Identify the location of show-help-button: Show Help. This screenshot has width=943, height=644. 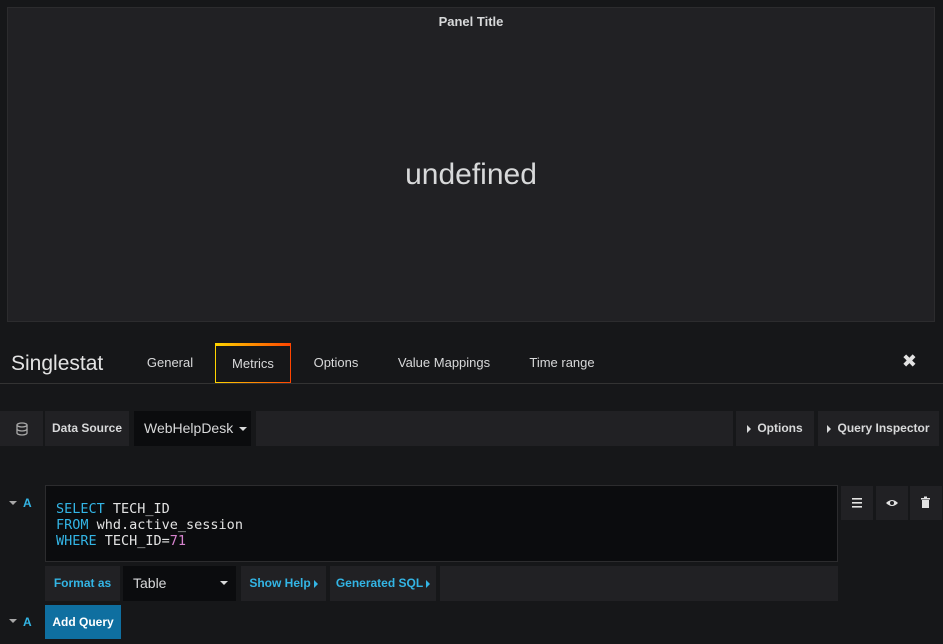
(283, 583).